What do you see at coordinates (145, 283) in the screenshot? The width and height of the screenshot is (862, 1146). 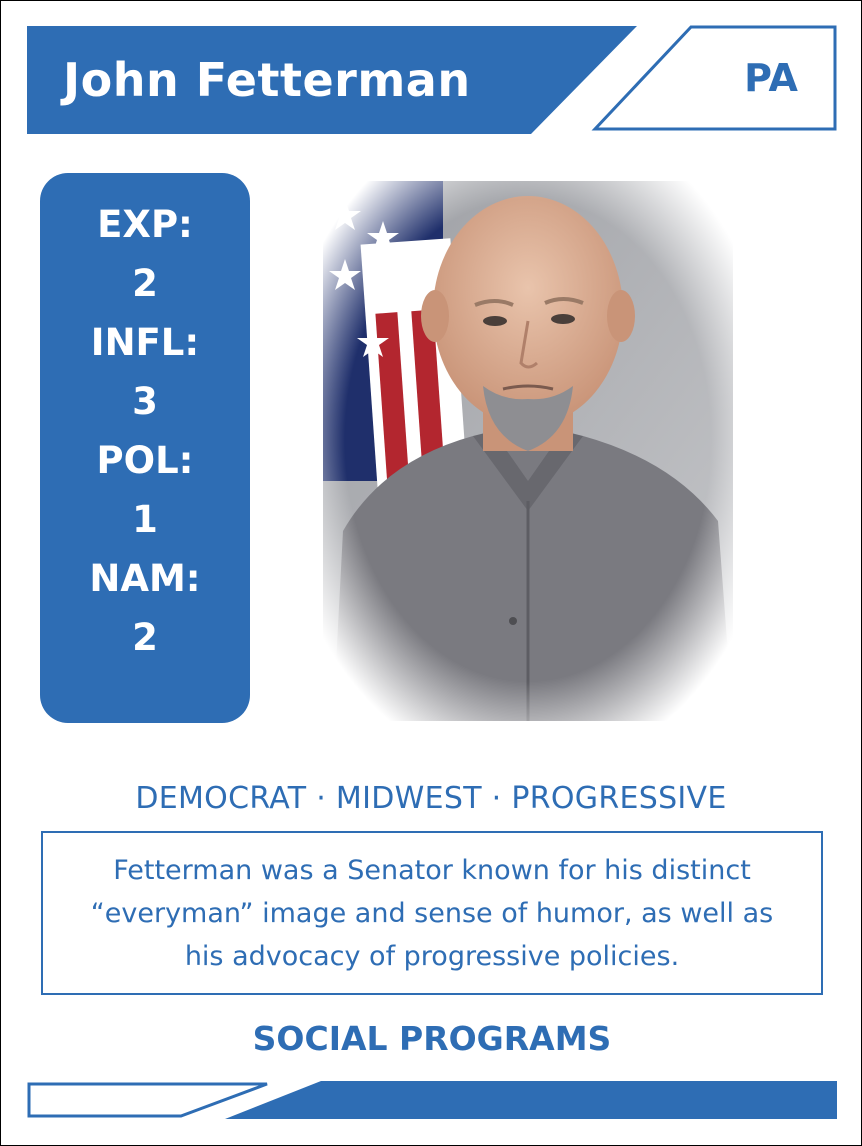 I see `stat-exp-value: 2` at bounding box center [145, 283].